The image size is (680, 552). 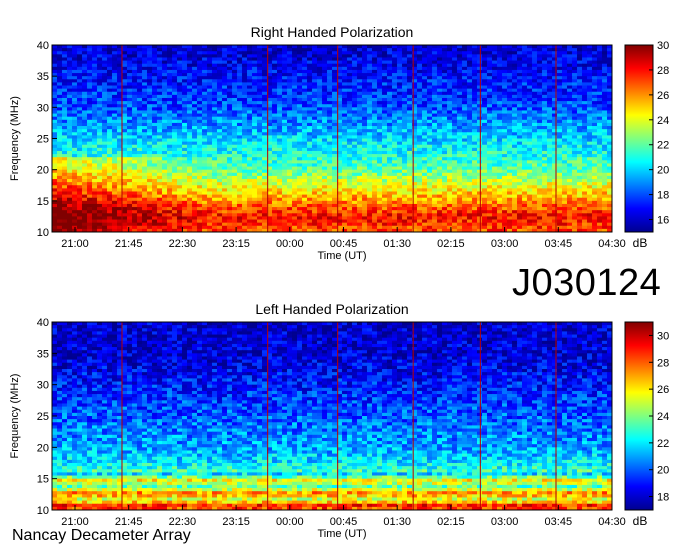 What do you see at coordinates (75, 244) in the screenshot?
I see `x-tick-label: 21:00` at bounding box center [75, 244].